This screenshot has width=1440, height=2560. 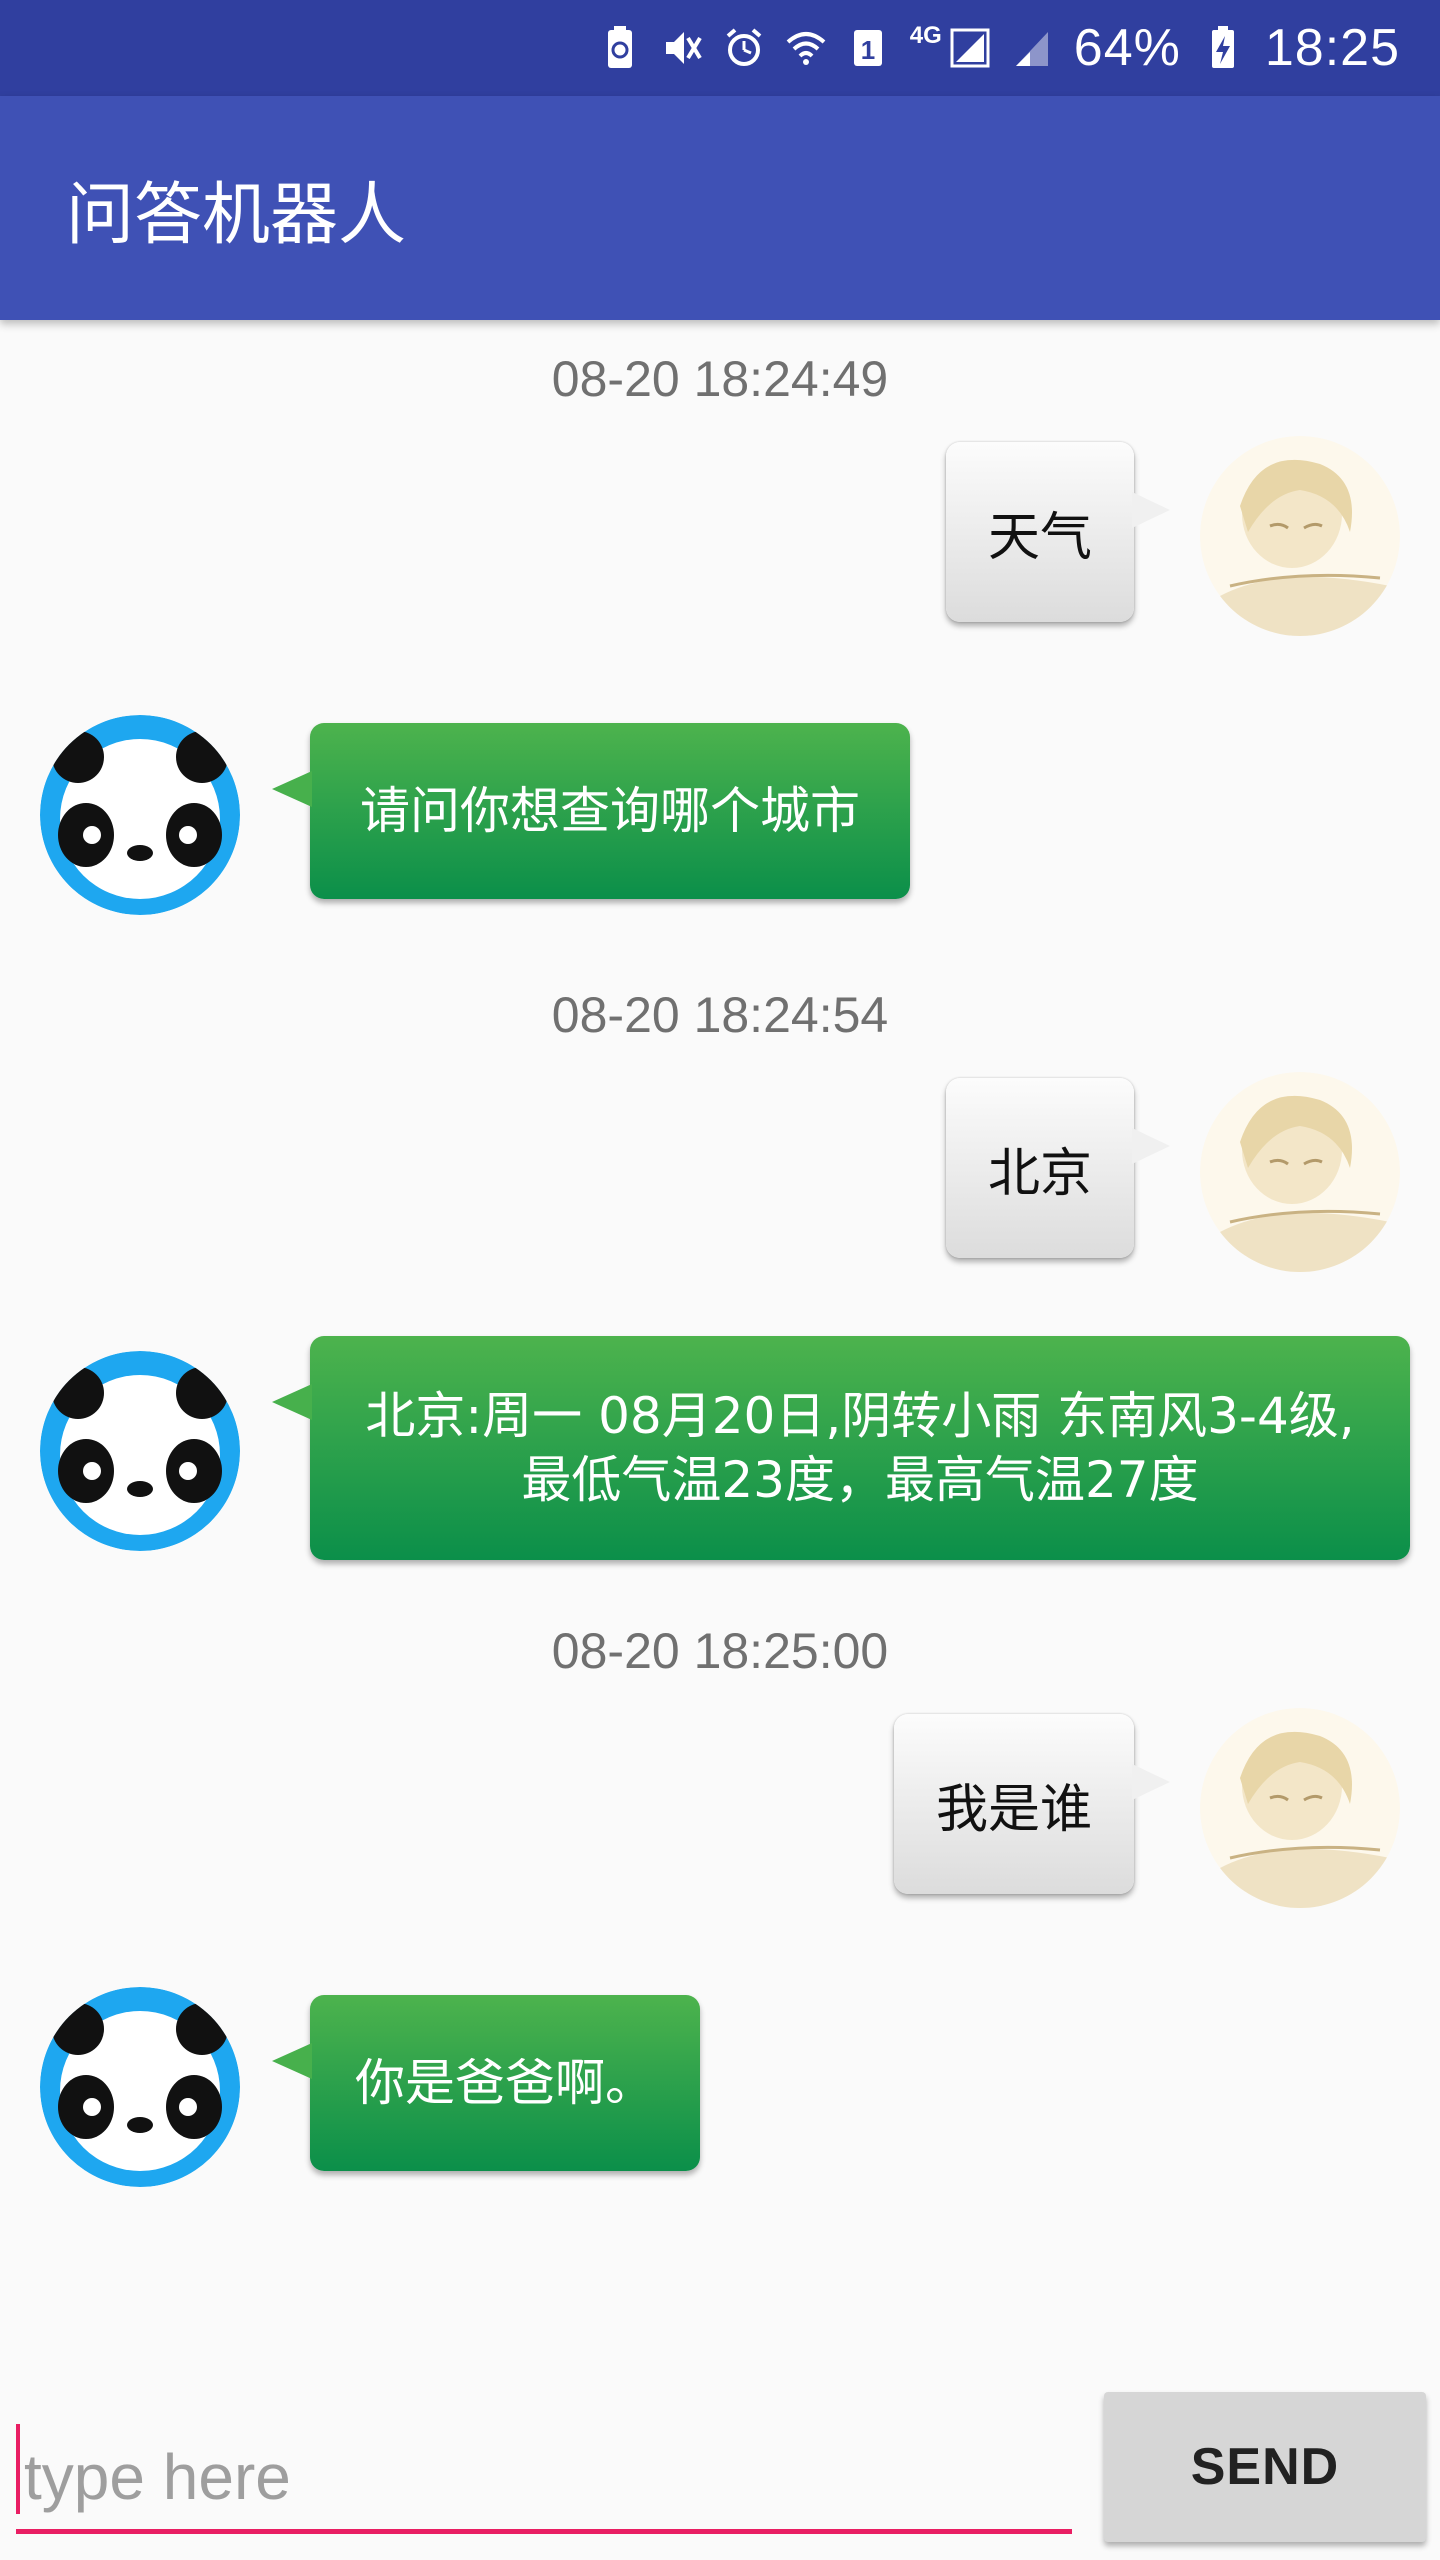 I want to click on user-message-bubble: 我是谁, so click(x=1032, y=1804).